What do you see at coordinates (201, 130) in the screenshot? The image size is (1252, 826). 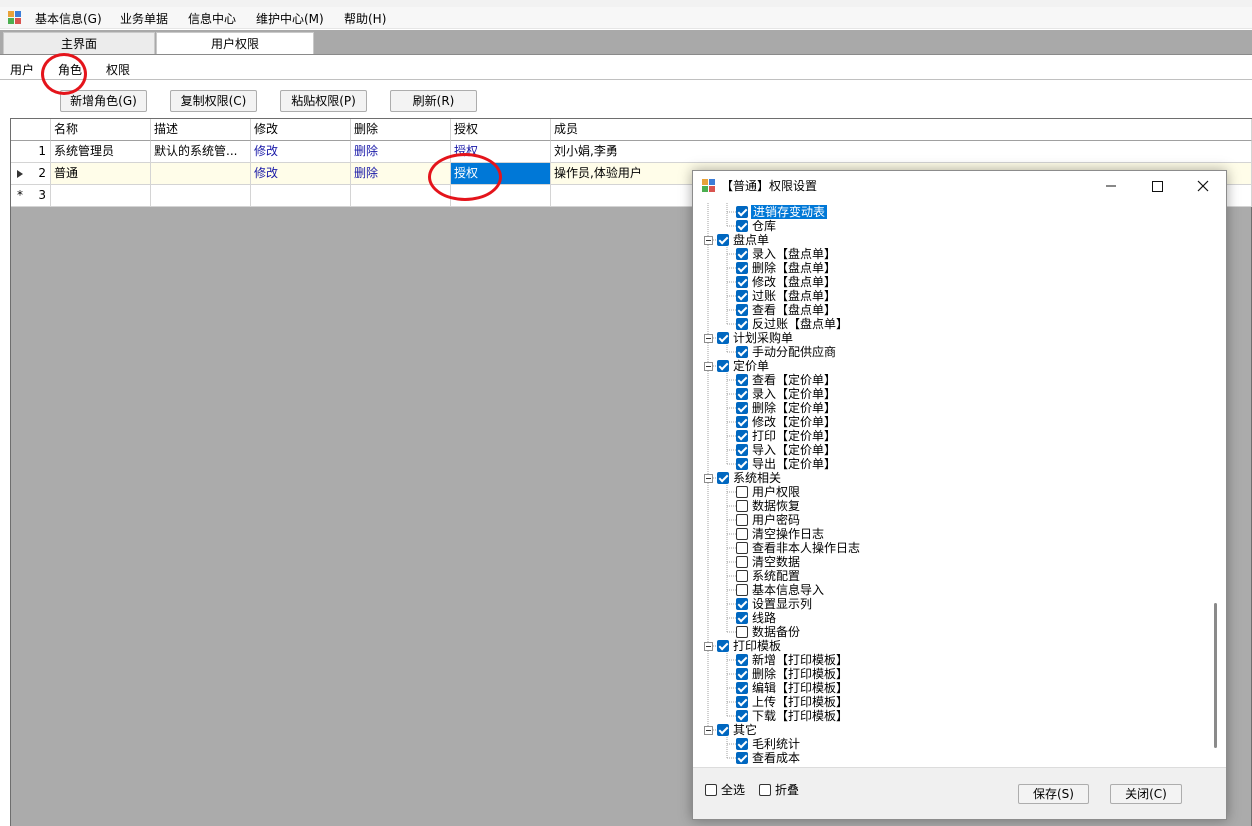 I see `col-header-description: 描述` at bounding box center [201, 130].